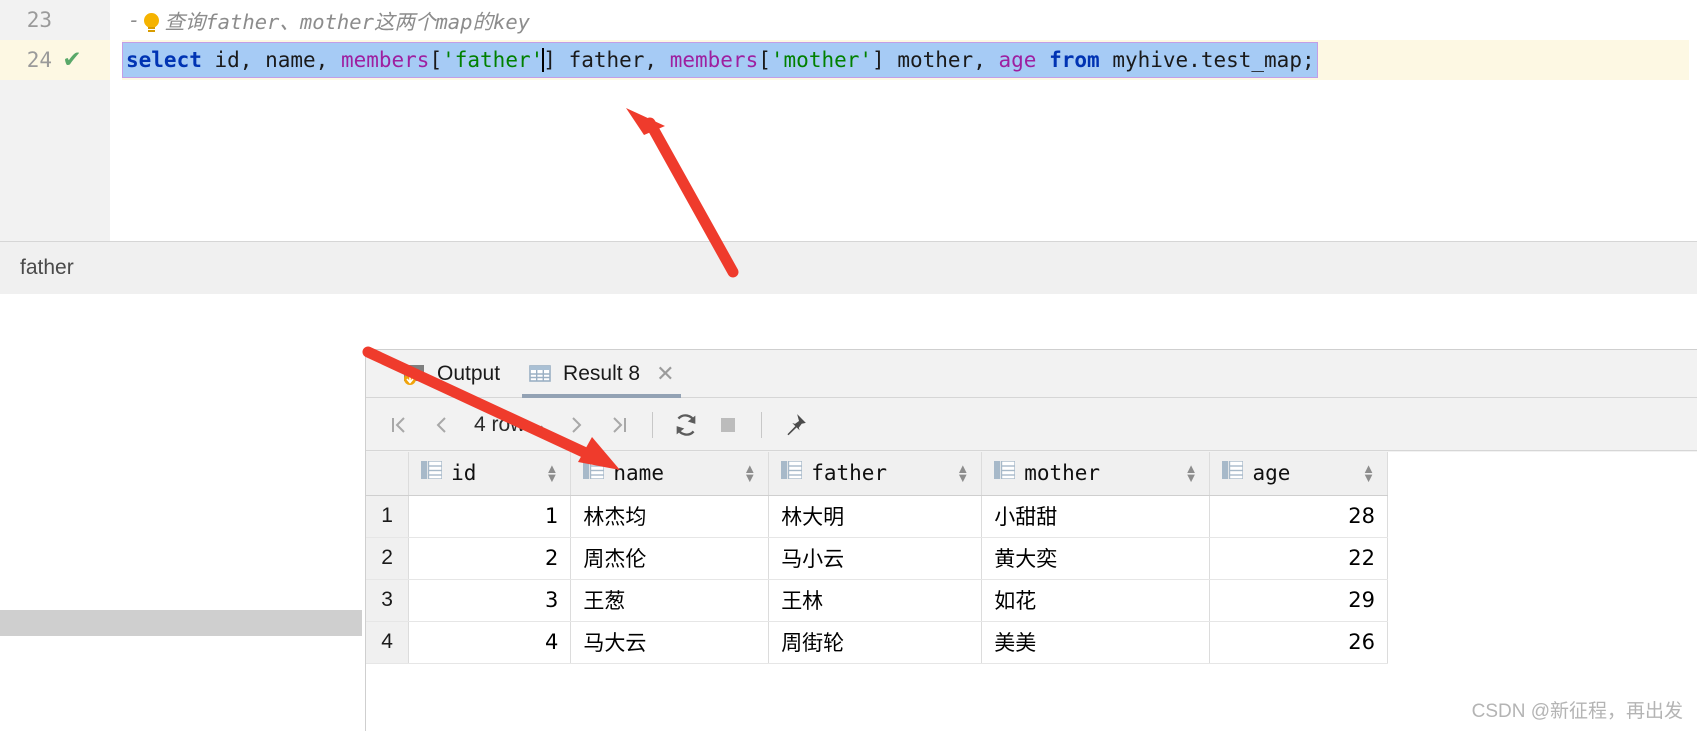 The height and width of the screenshot is (731, 1697). I want to click on column-header-age-label: age, so click(1271, 473).